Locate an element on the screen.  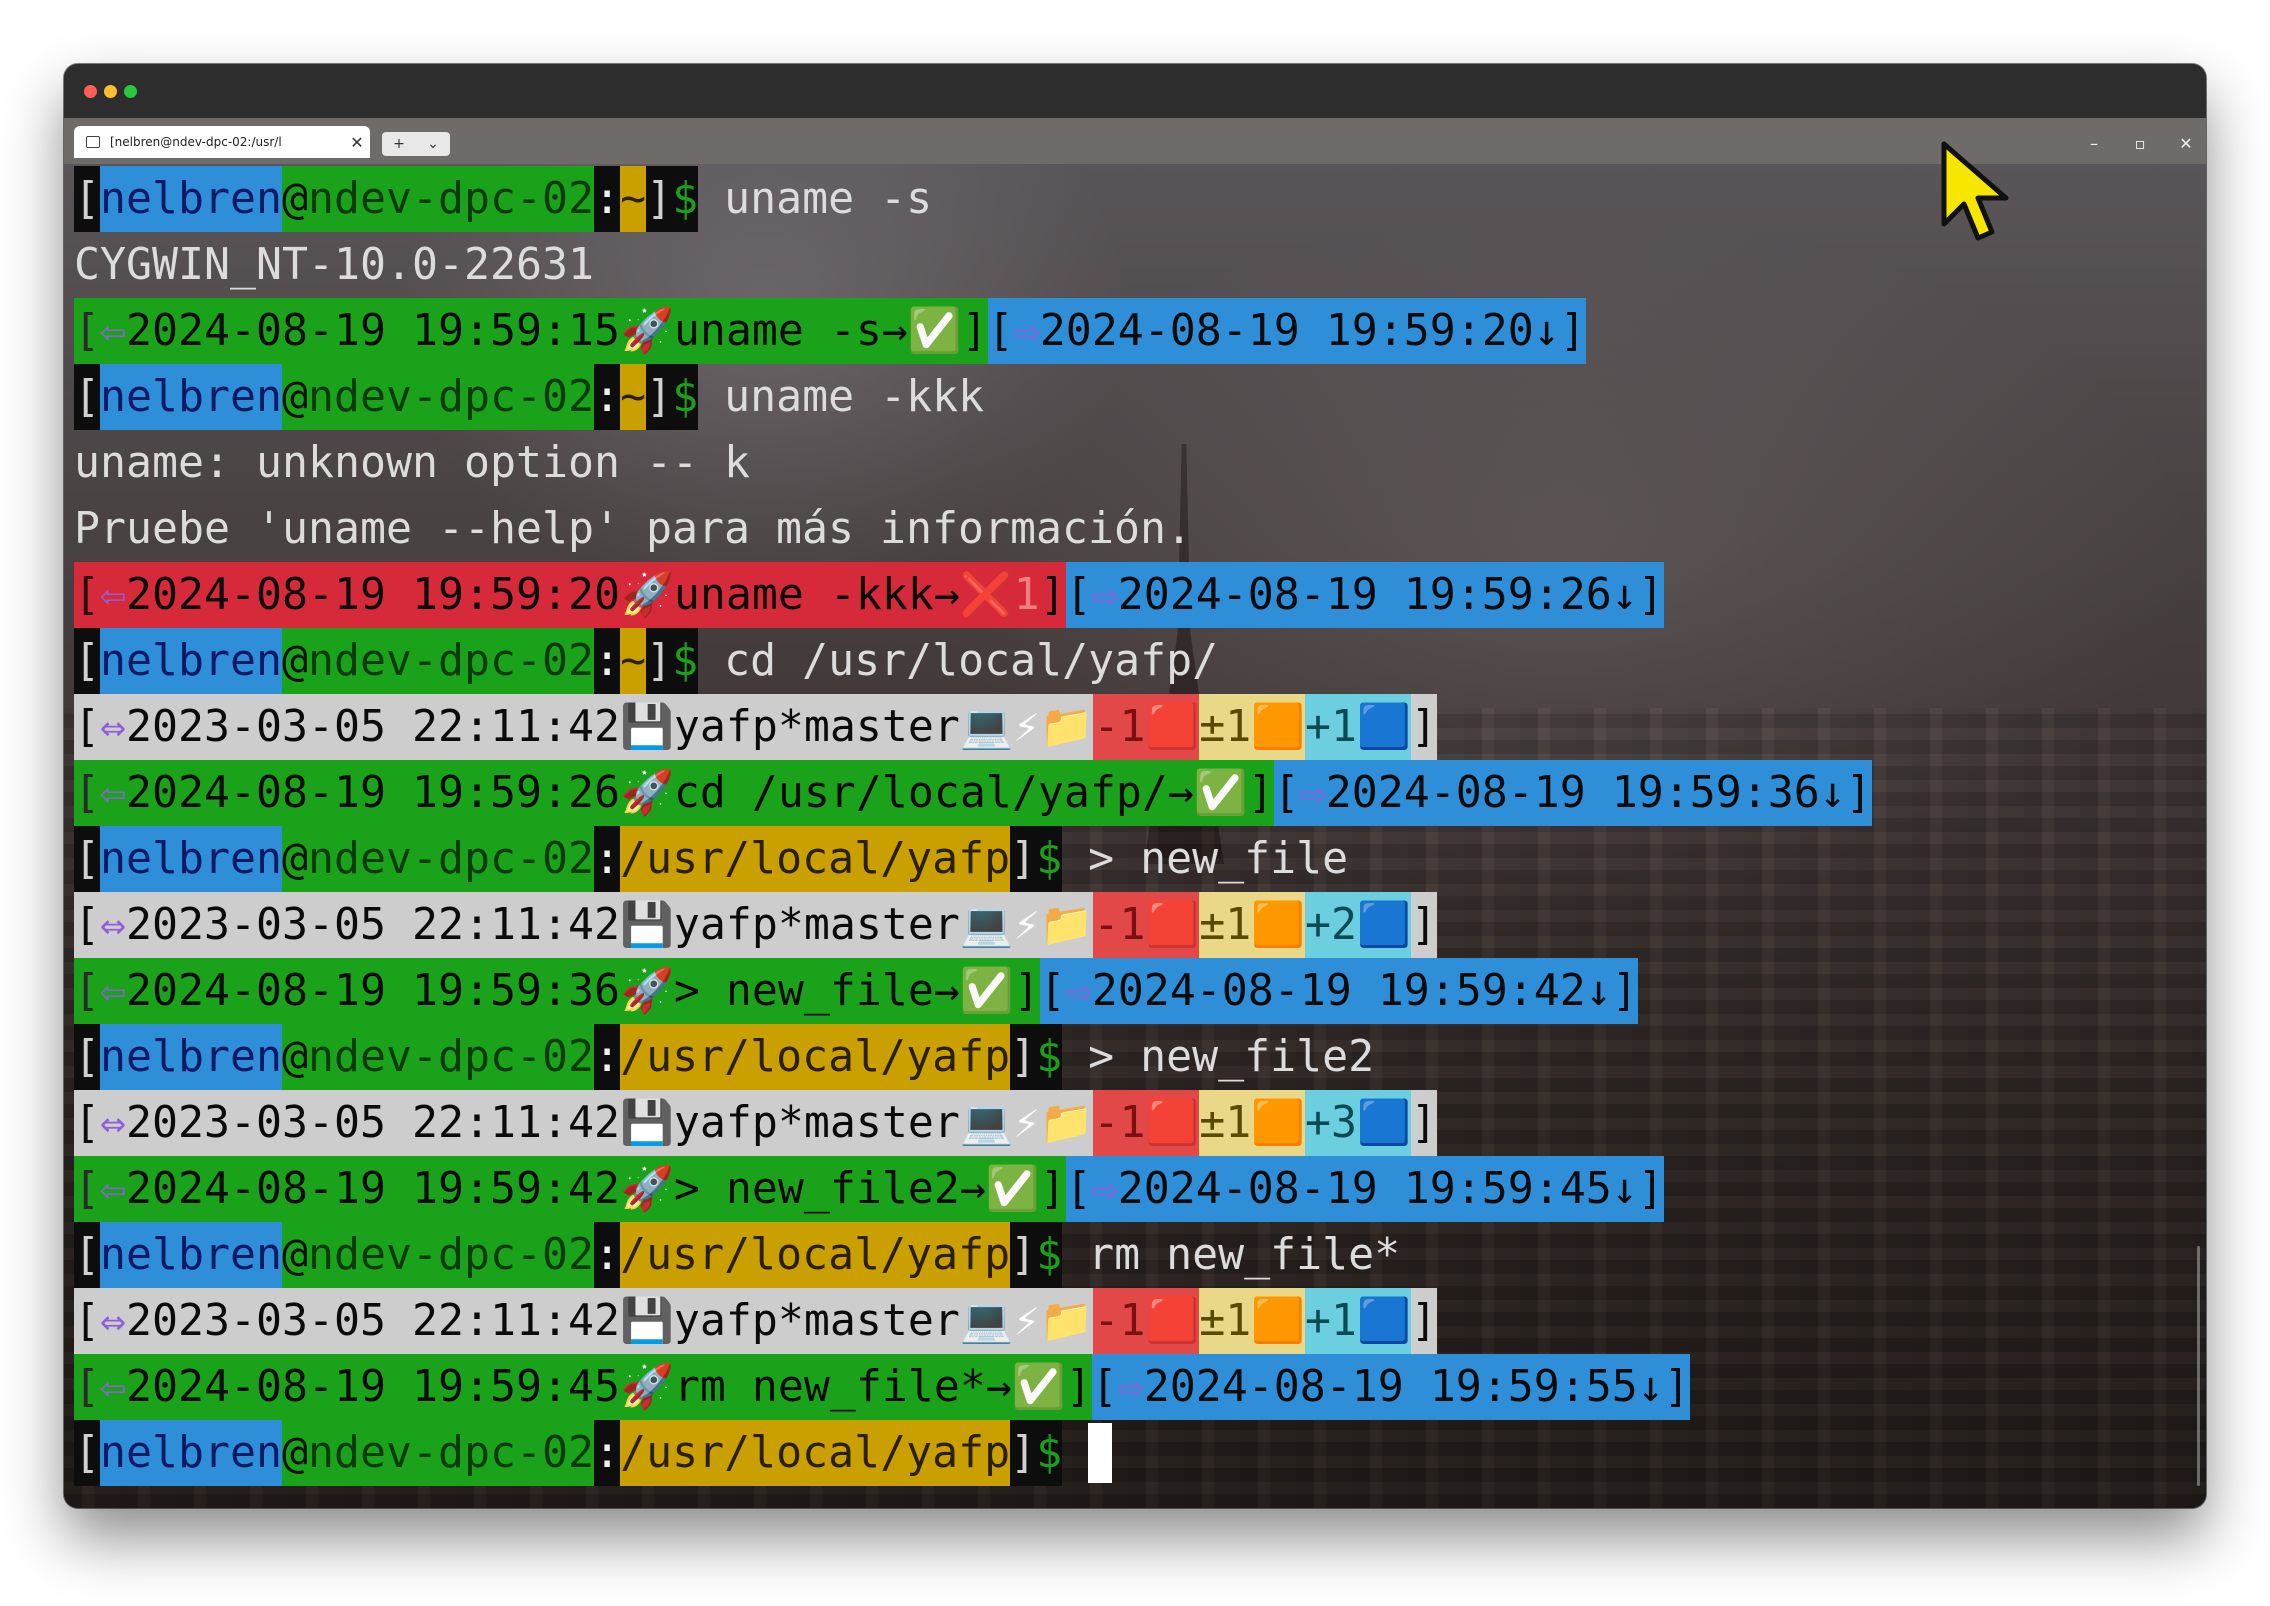
zoom-traffic-light is located at coordinates (130, 91).